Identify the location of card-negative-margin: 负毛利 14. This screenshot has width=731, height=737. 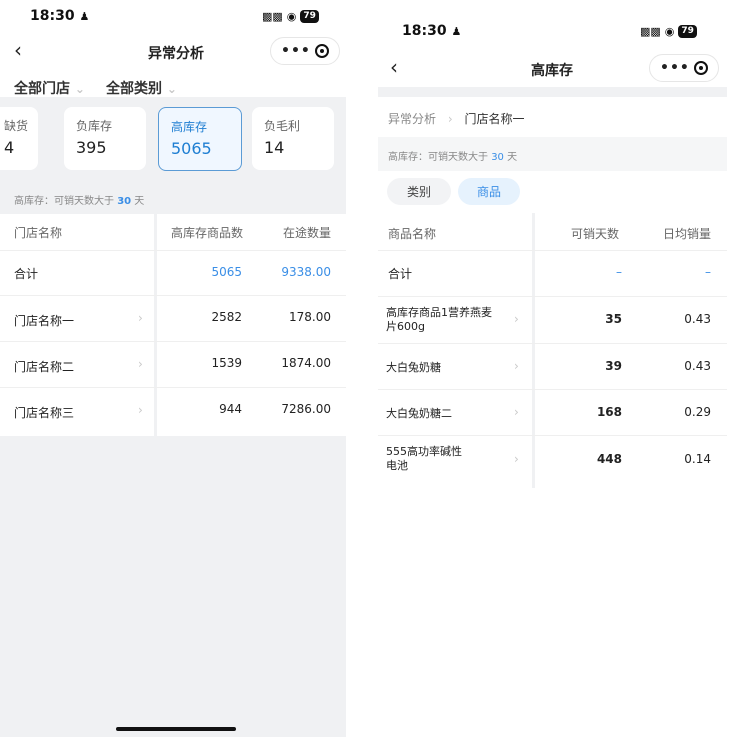
(293, 138).